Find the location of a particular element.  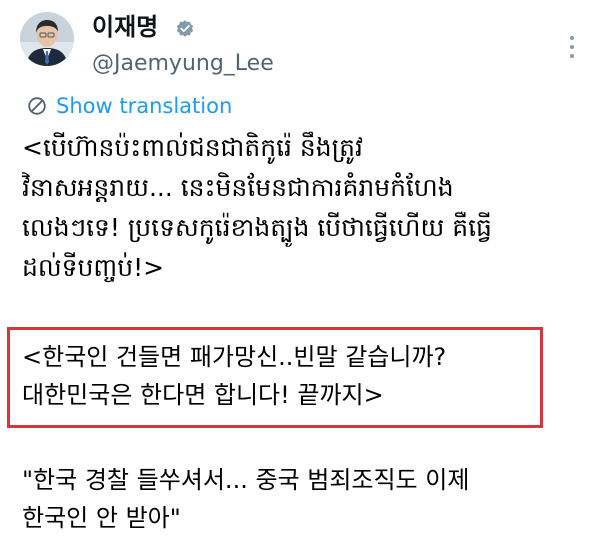

quoted-headline: "한국 경찰 들쑤셔서... 중국 범죄조직도 이제 한국인 안 받아" is located at coordinates (307, 500).